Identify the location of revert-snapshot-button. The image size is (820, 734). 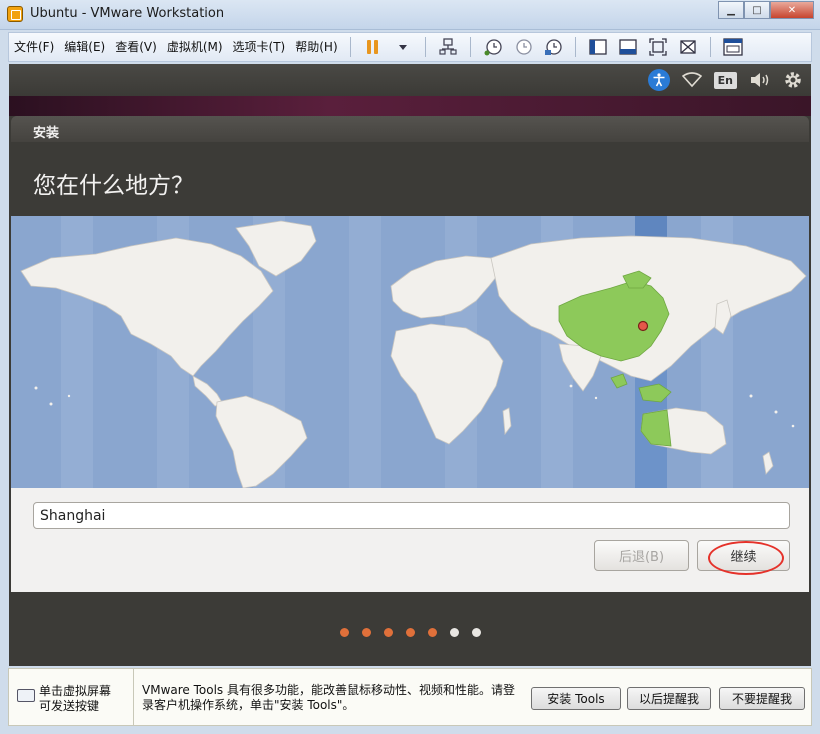
(523, 47).